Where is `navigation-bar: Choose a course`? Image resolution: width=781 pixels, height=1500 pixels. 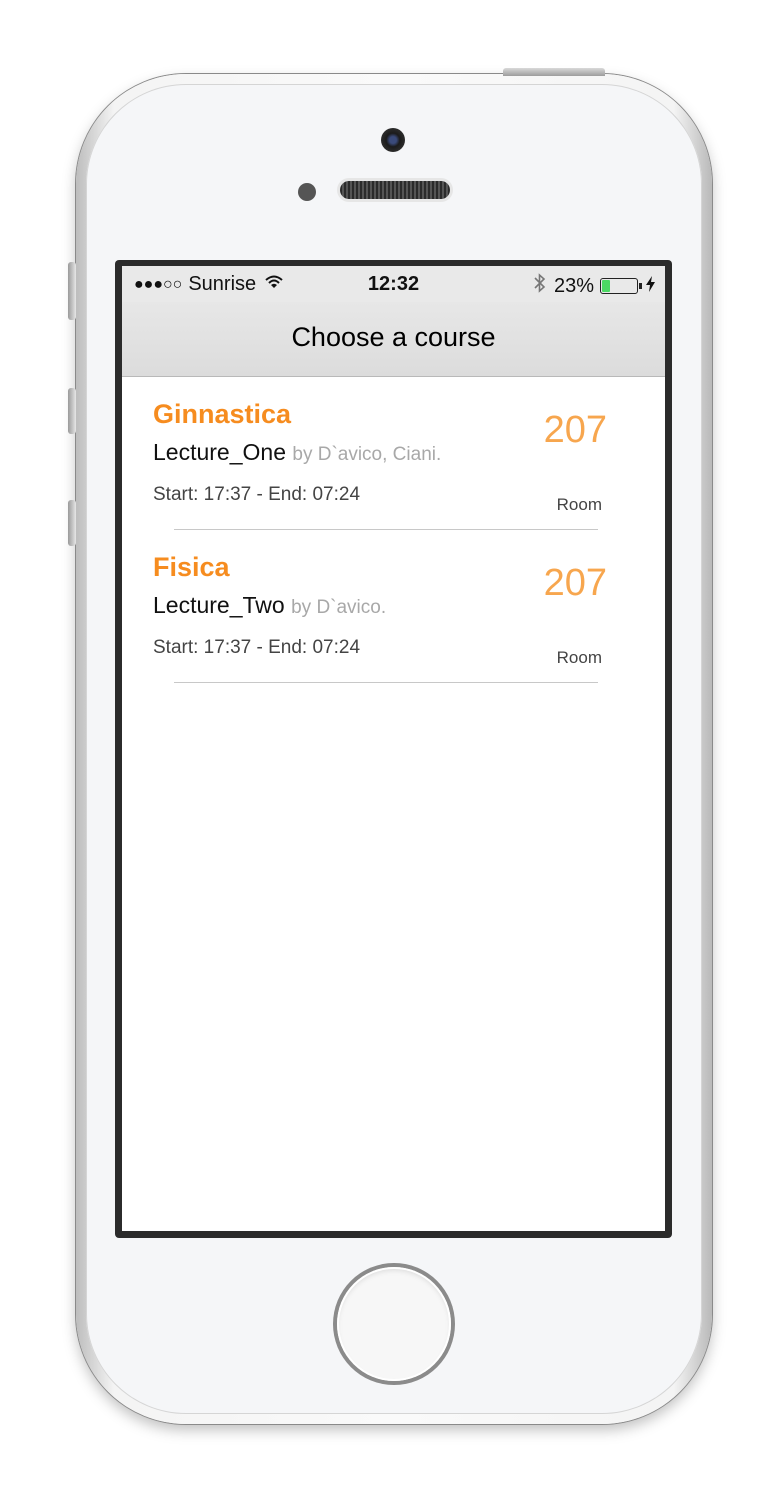
navigation-bar: Choose a course is located at coordinates (393, 339).